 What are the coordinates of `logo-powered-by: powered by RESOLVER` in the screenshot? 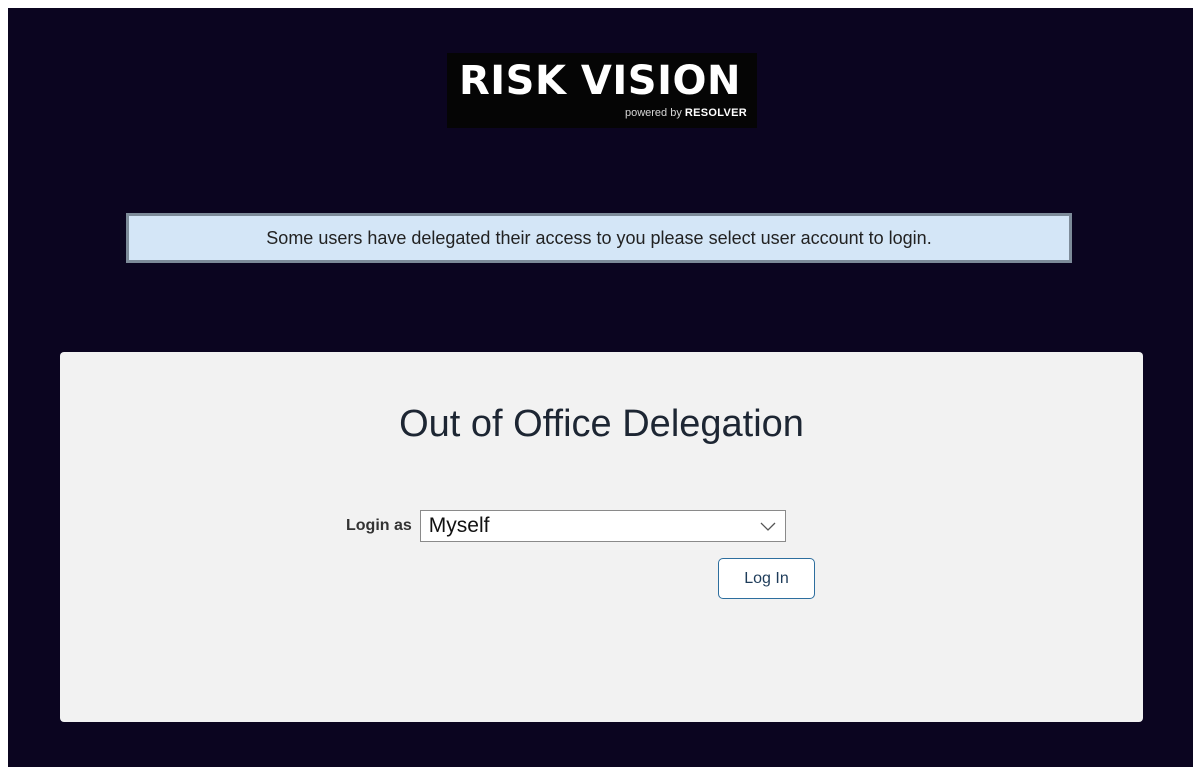 It's located at (686, 113).